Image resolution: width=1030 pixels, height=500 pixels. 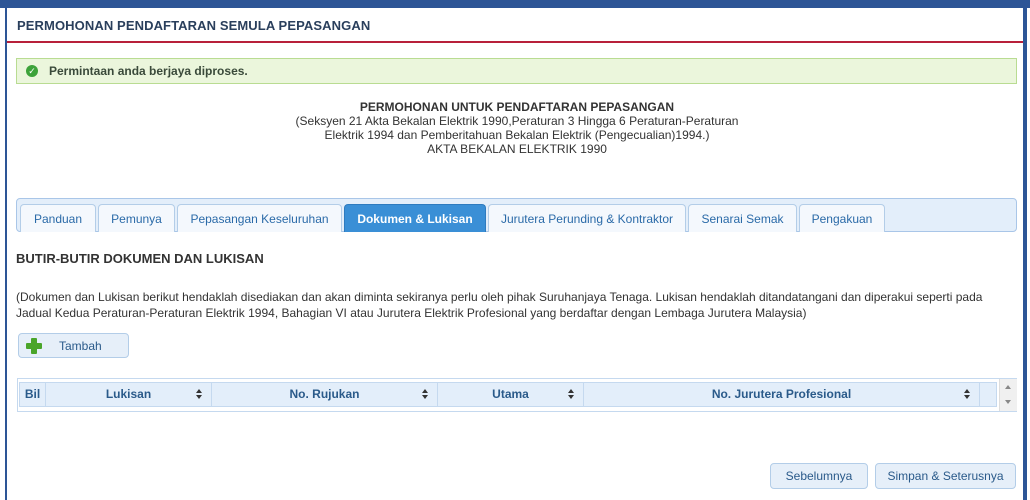 I want to click on success-message: Permintaan anda berjaya diproses., so click(x=148, y=71).